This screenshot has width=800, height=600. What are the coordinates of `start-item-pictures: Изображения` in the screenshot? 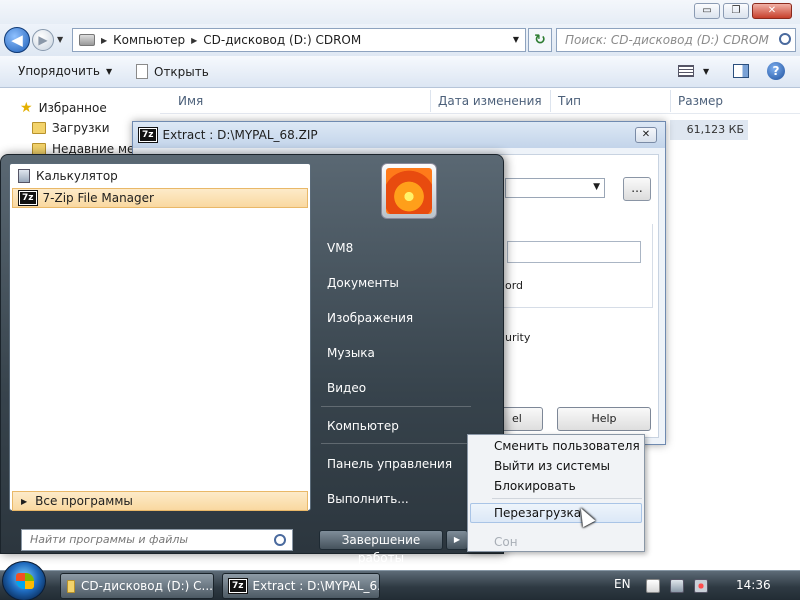 It's located at (370, 318).